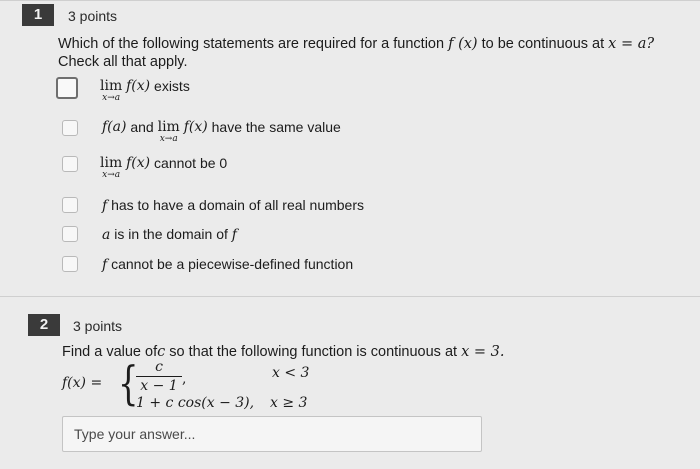 The height and width of the screenshot is (469, 700). I want to click on fraction-numerator: c, so click(159, 367).